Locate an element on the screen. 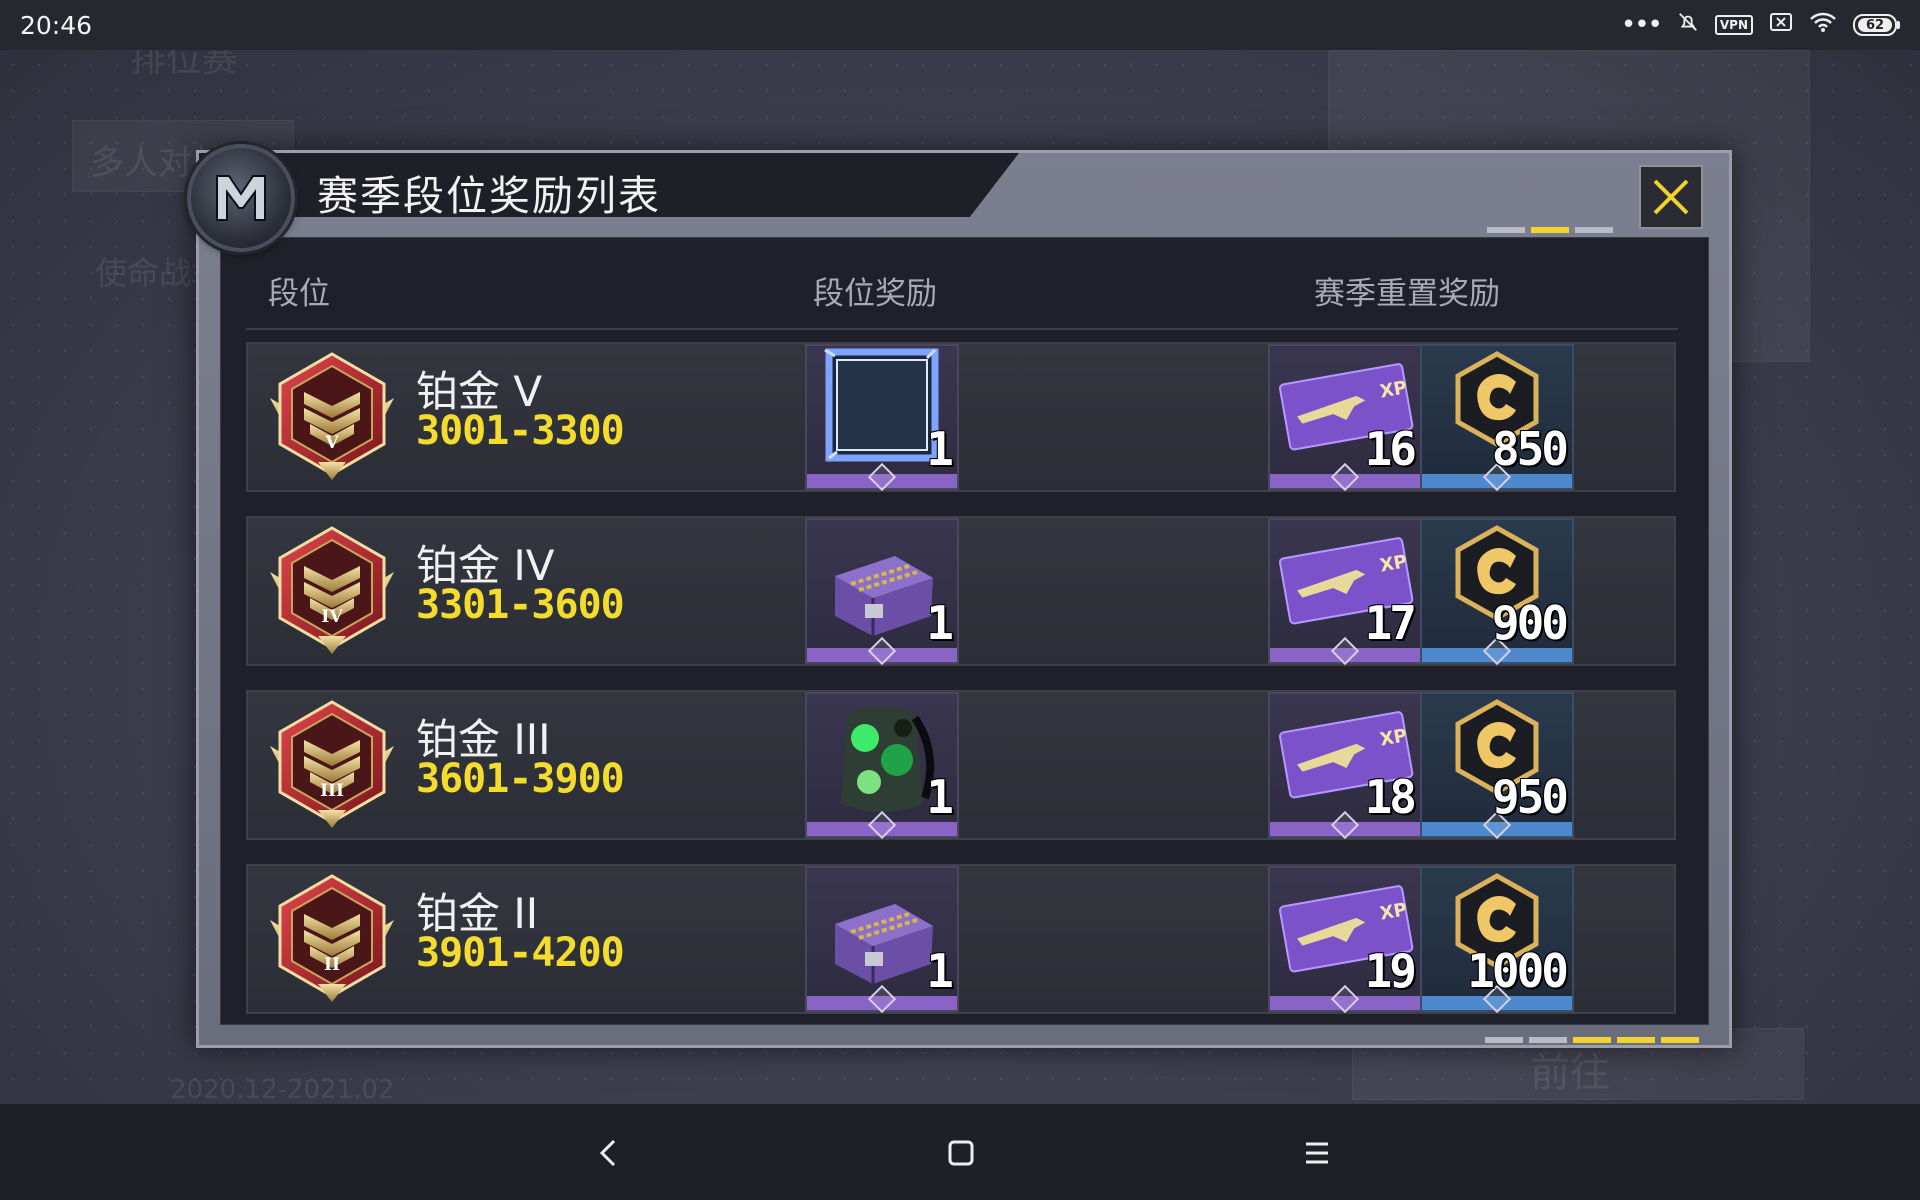 The height and width of the screenshot is (1200, 1920). close-icon is located at coordinates (1671, 197).